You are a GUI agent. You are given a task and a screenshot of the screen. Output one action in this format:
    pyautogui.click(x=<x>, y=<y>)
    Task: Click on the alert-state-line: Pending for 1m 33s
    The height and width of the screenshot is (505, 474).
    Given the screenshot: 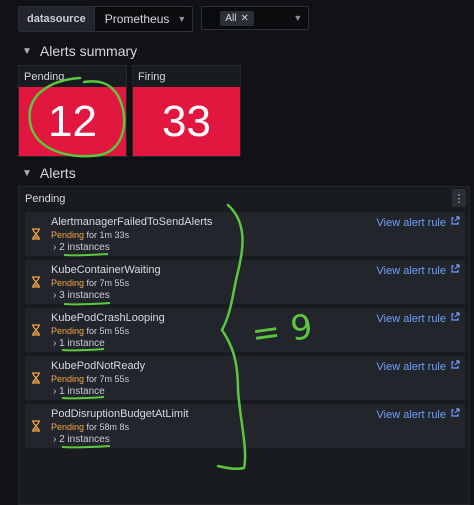 What is the action you would take?
    pyautogui.click(x=90, y=235)
    